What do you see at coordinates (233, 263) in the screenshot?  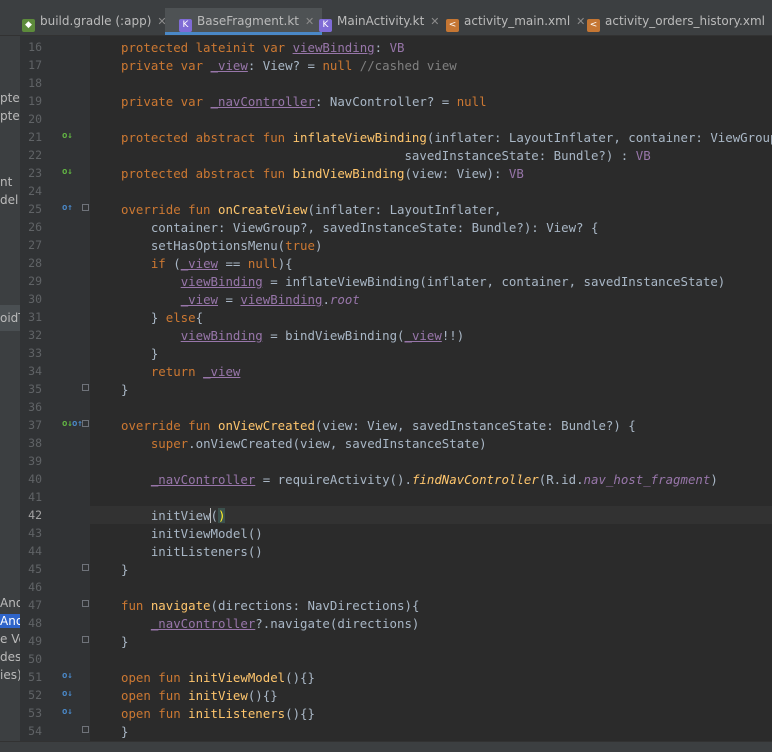 I see `code-token: ==` at bounding box center [233, 263].